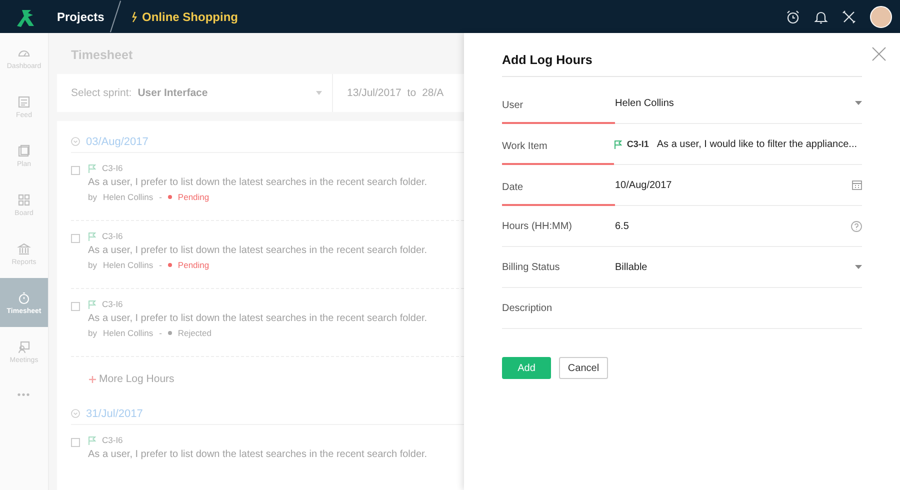 The height and width of the screenshot is (490, 900). I want to click on plan-icon, so click(24, 151).